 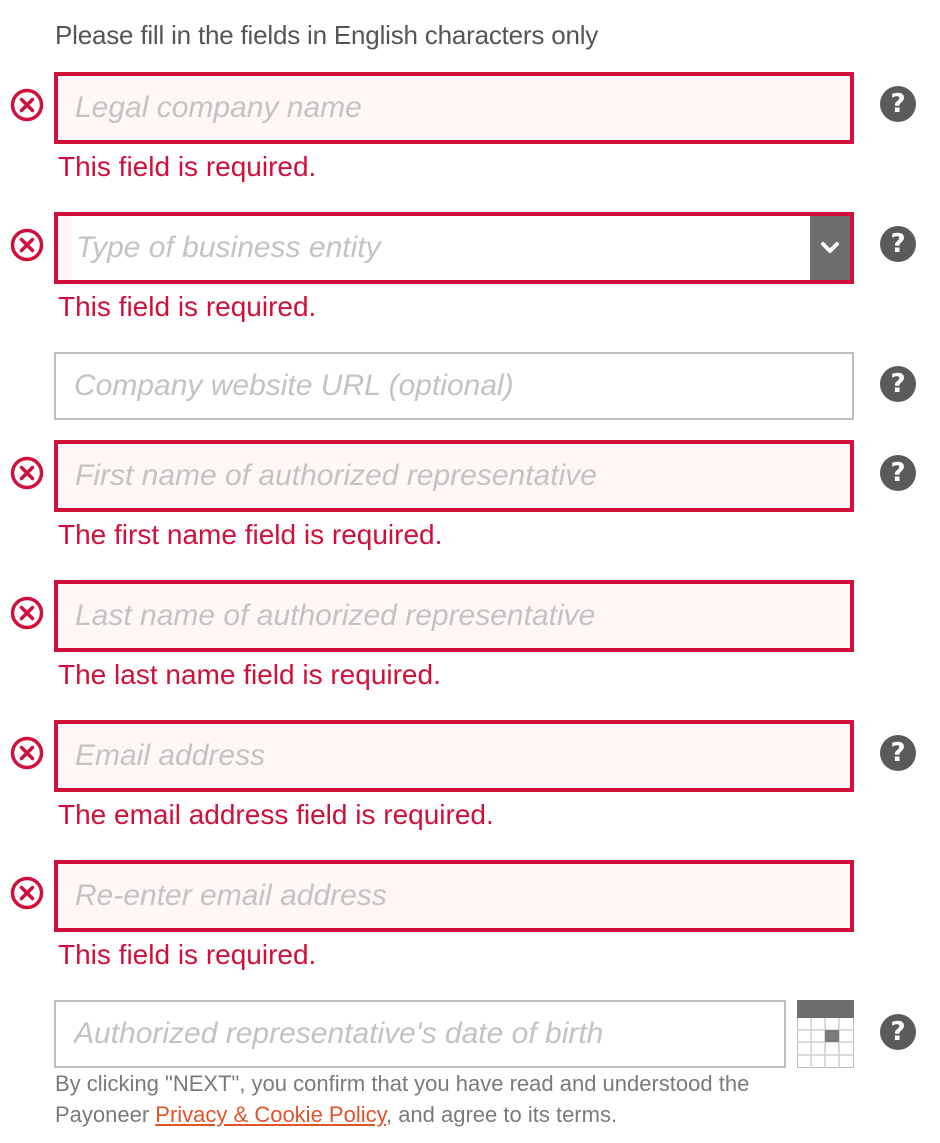 I want to click on privacy-cookie-policy-link: Privacy & Cookie Policy, so click(x=270, y=1114).